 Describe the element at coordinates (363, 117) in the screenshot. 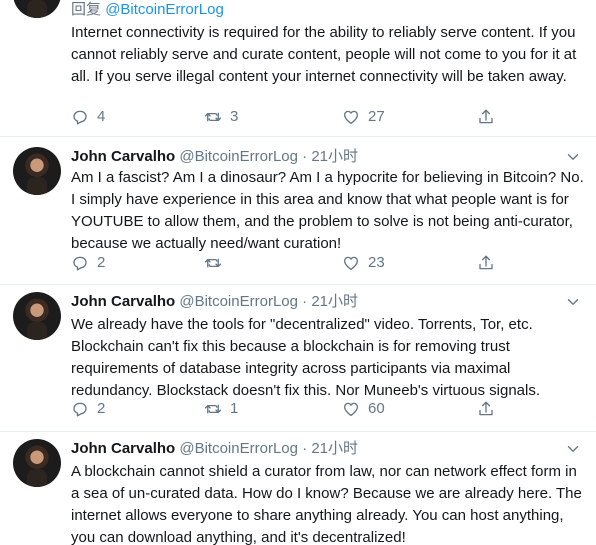

I see `like-button: 27` at that location.